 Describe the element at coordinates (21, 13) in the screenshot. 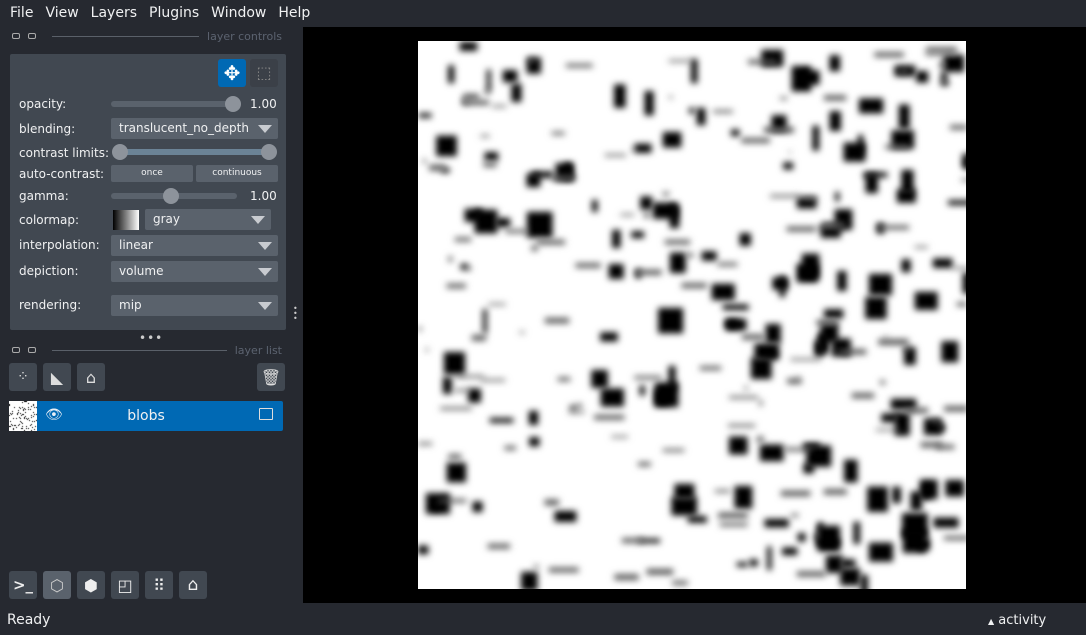

I see `menu-file: File` at that location.